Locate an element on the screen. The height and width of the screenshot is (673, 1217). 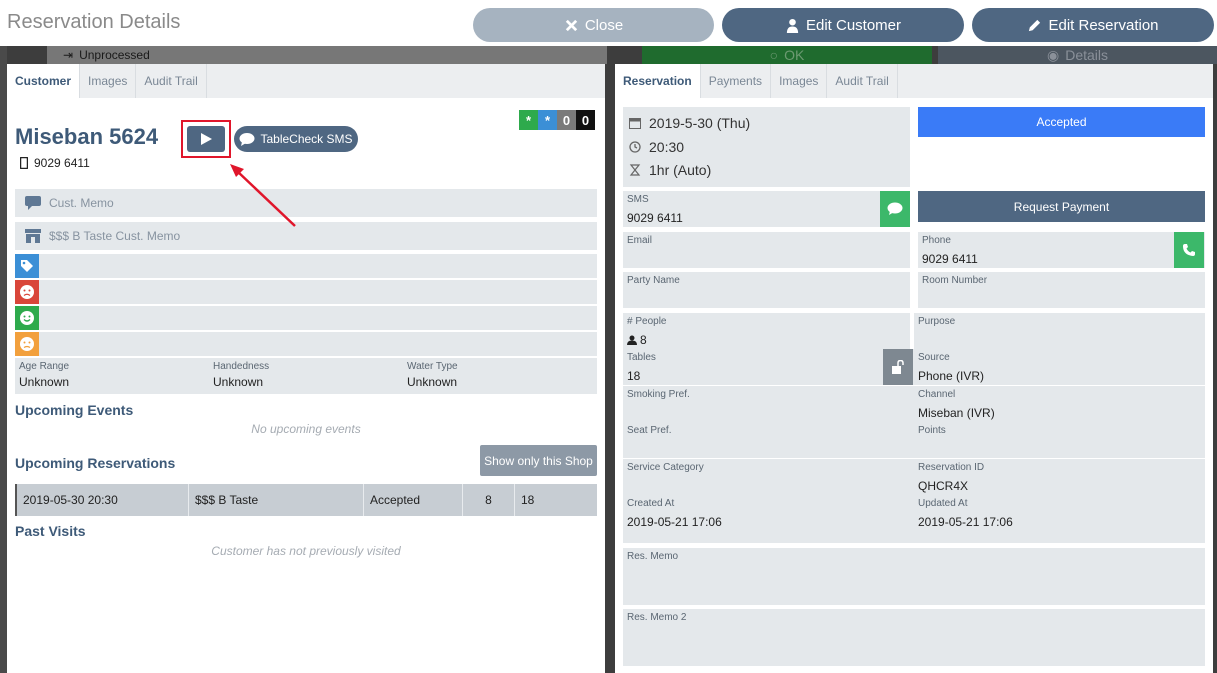
res-memo-2-label: Res. Memo 2 is located at coordinates (657, 617).